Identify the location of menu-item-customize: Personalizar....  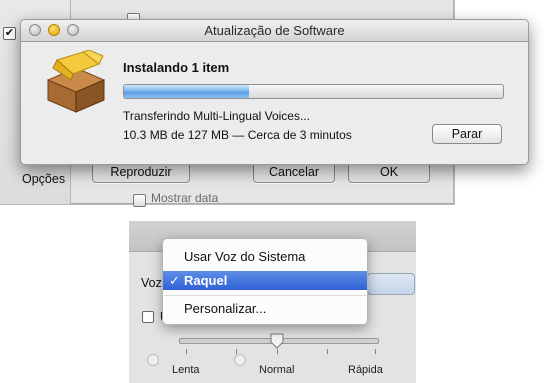
(265, 308).